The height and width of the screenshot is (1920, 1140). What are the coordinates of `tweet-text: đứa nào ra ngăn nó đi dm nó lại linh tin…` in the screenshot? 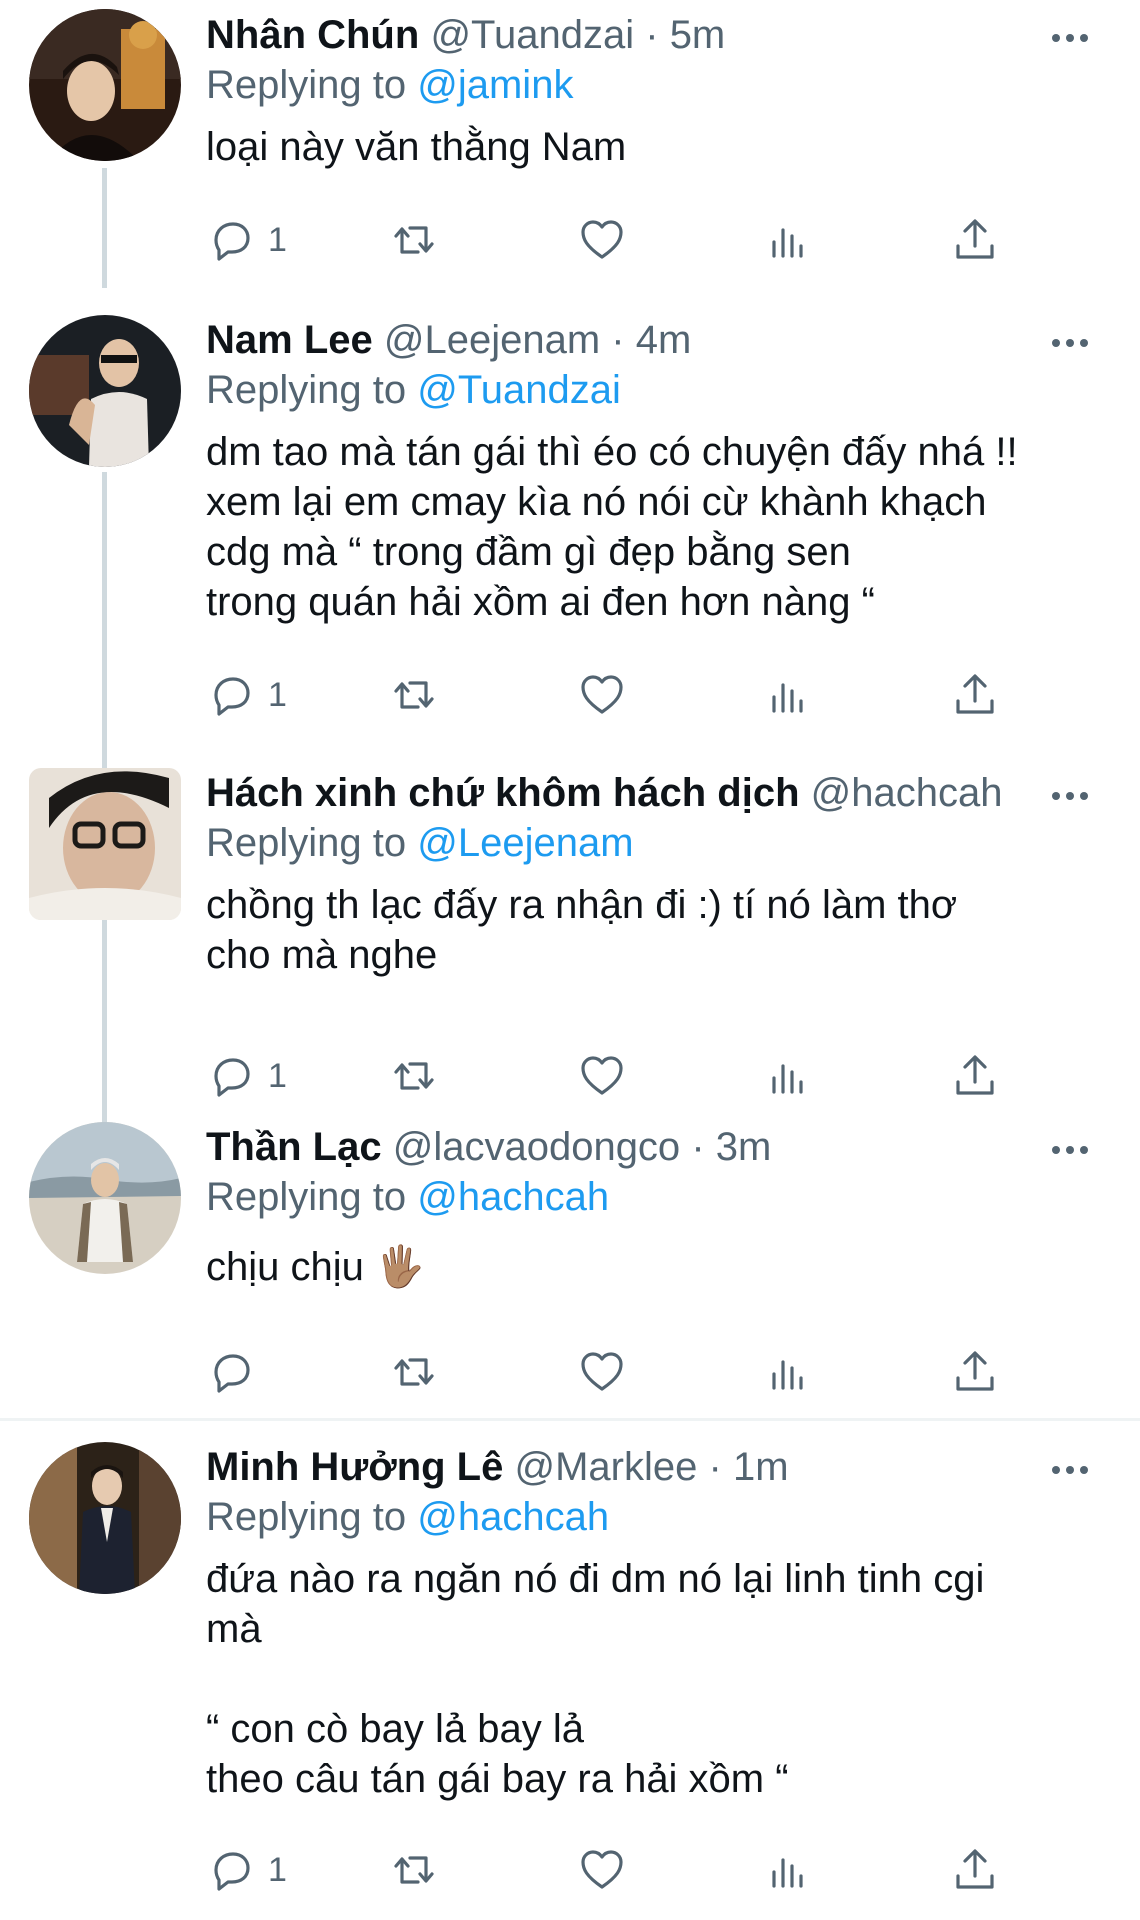 It's located at (595, 1679).